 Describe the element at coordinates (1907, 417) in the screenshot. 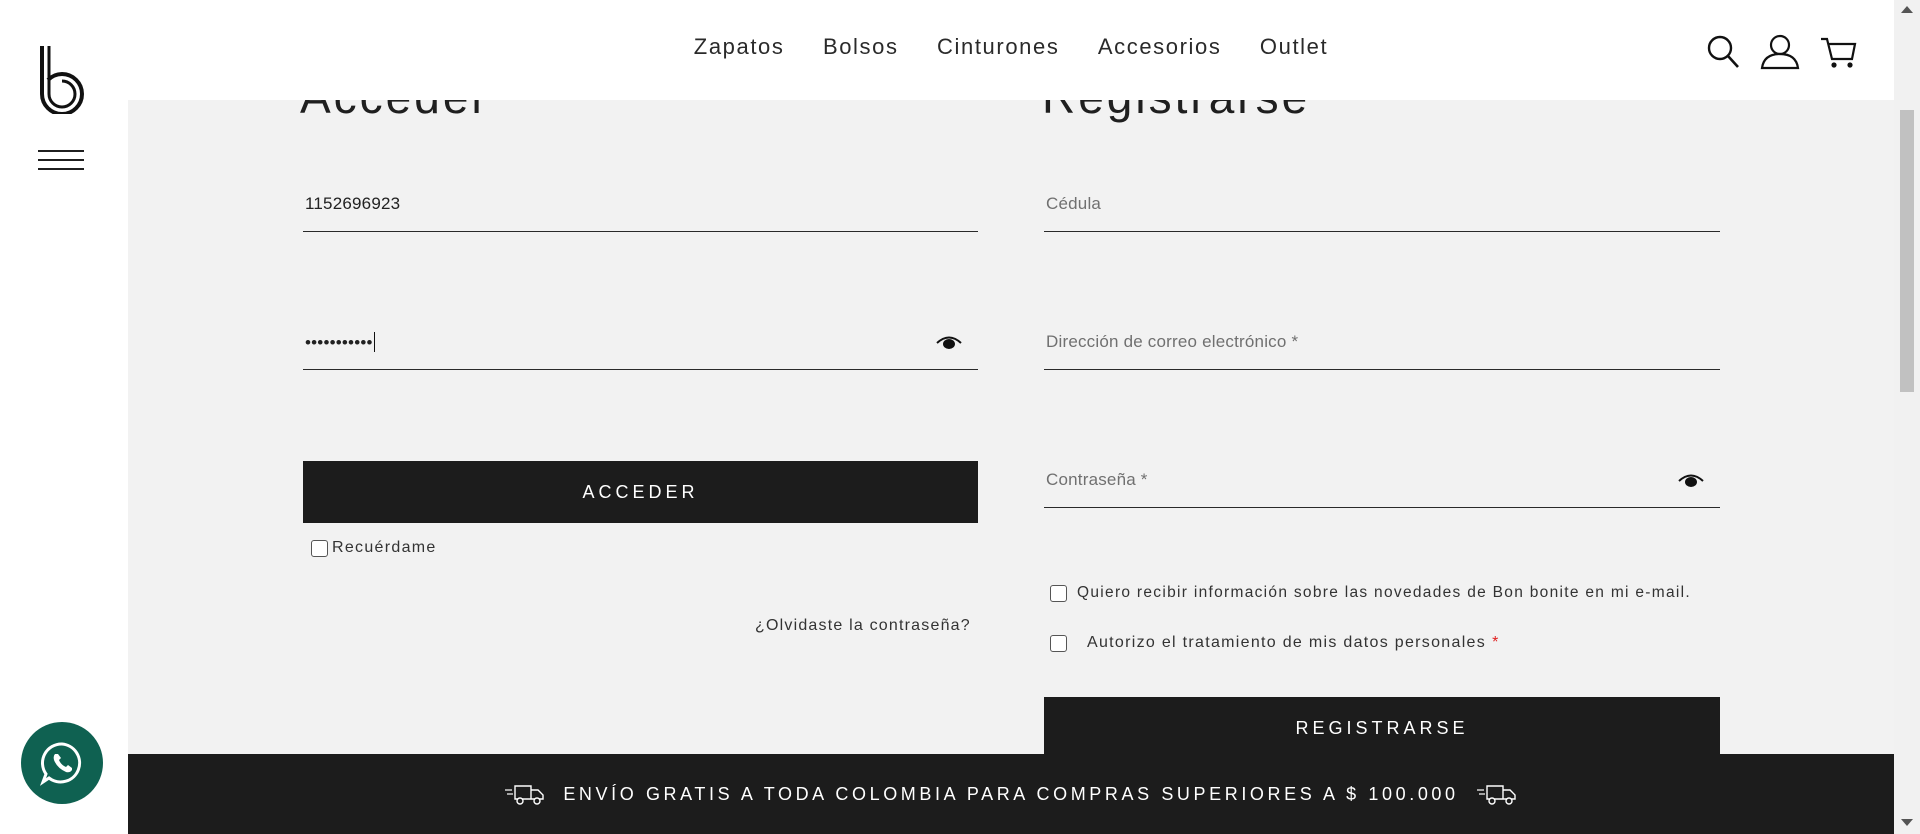

I see `page-scrollbar` at that location.